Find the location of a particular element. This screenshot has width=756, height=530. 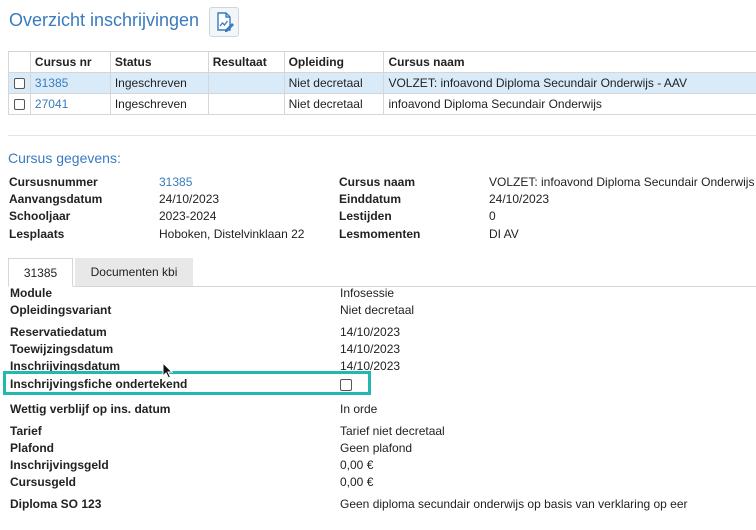

tarief-value: Tarief niet decretaal is located at coordinates (392, 431).